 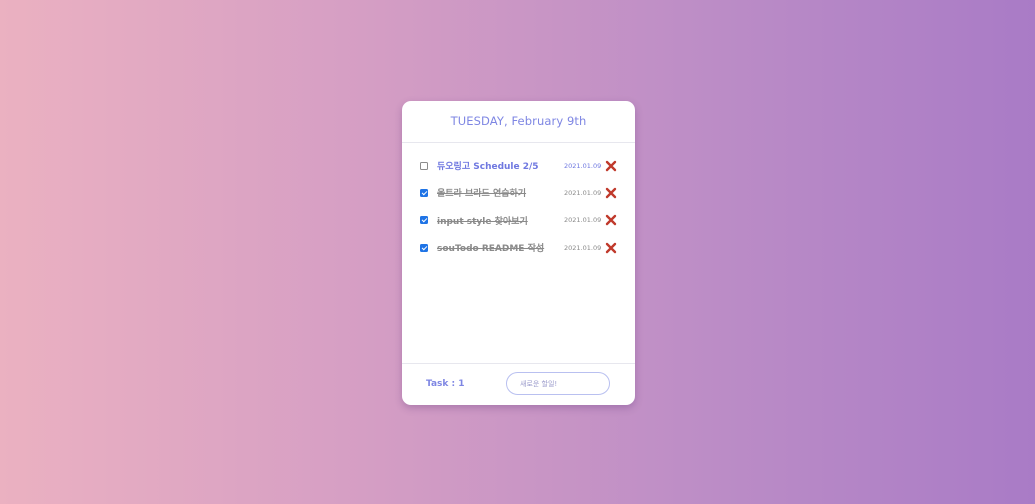 What do you see at coordinates (482, 221) in the screenshot?
I see `todo-text: input style 찾아보기` at bounding box center [482, 221].